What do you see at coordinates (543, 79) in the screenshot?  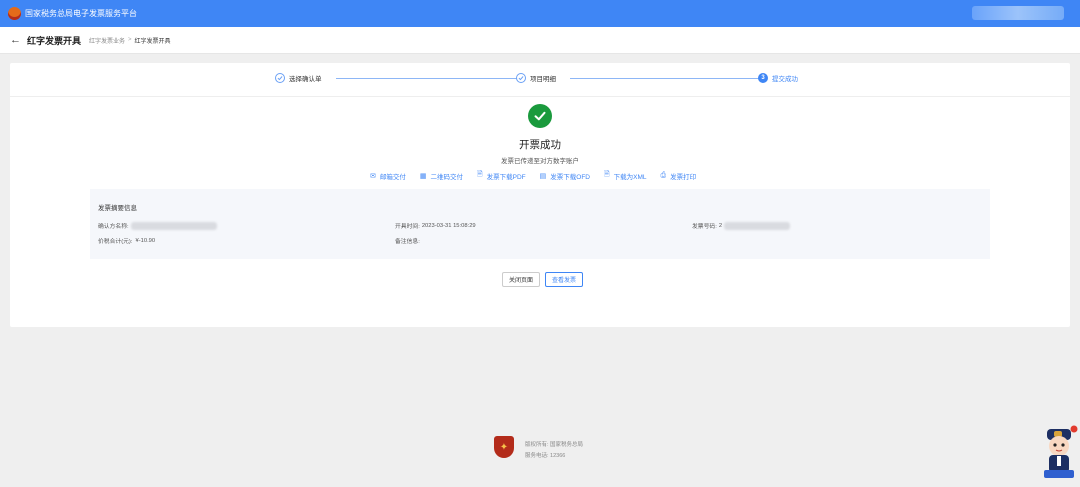 I see `step-label: 项目明细` at bounding box center [543, 79].